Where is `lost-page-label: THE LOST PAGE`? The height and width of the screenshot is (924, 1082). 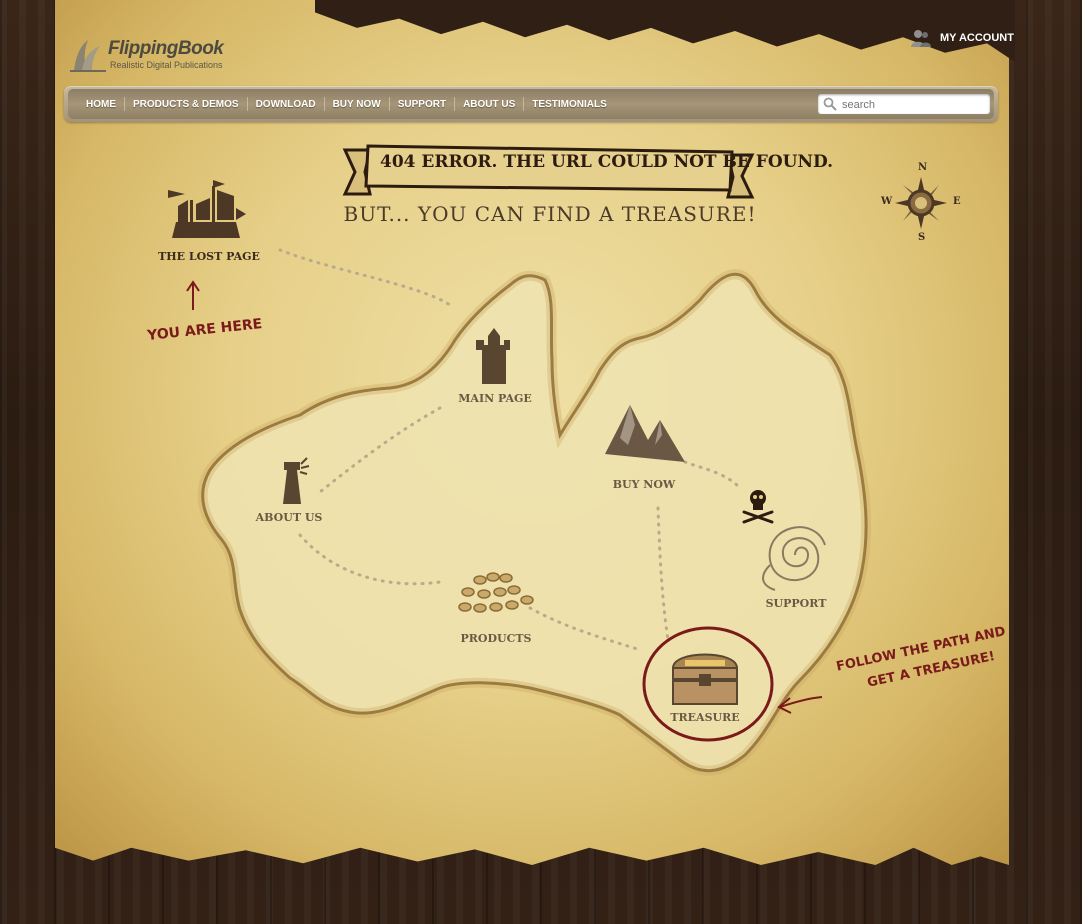 lost-page-label: THE LOST PAGE is located at coordinates (209, 256).